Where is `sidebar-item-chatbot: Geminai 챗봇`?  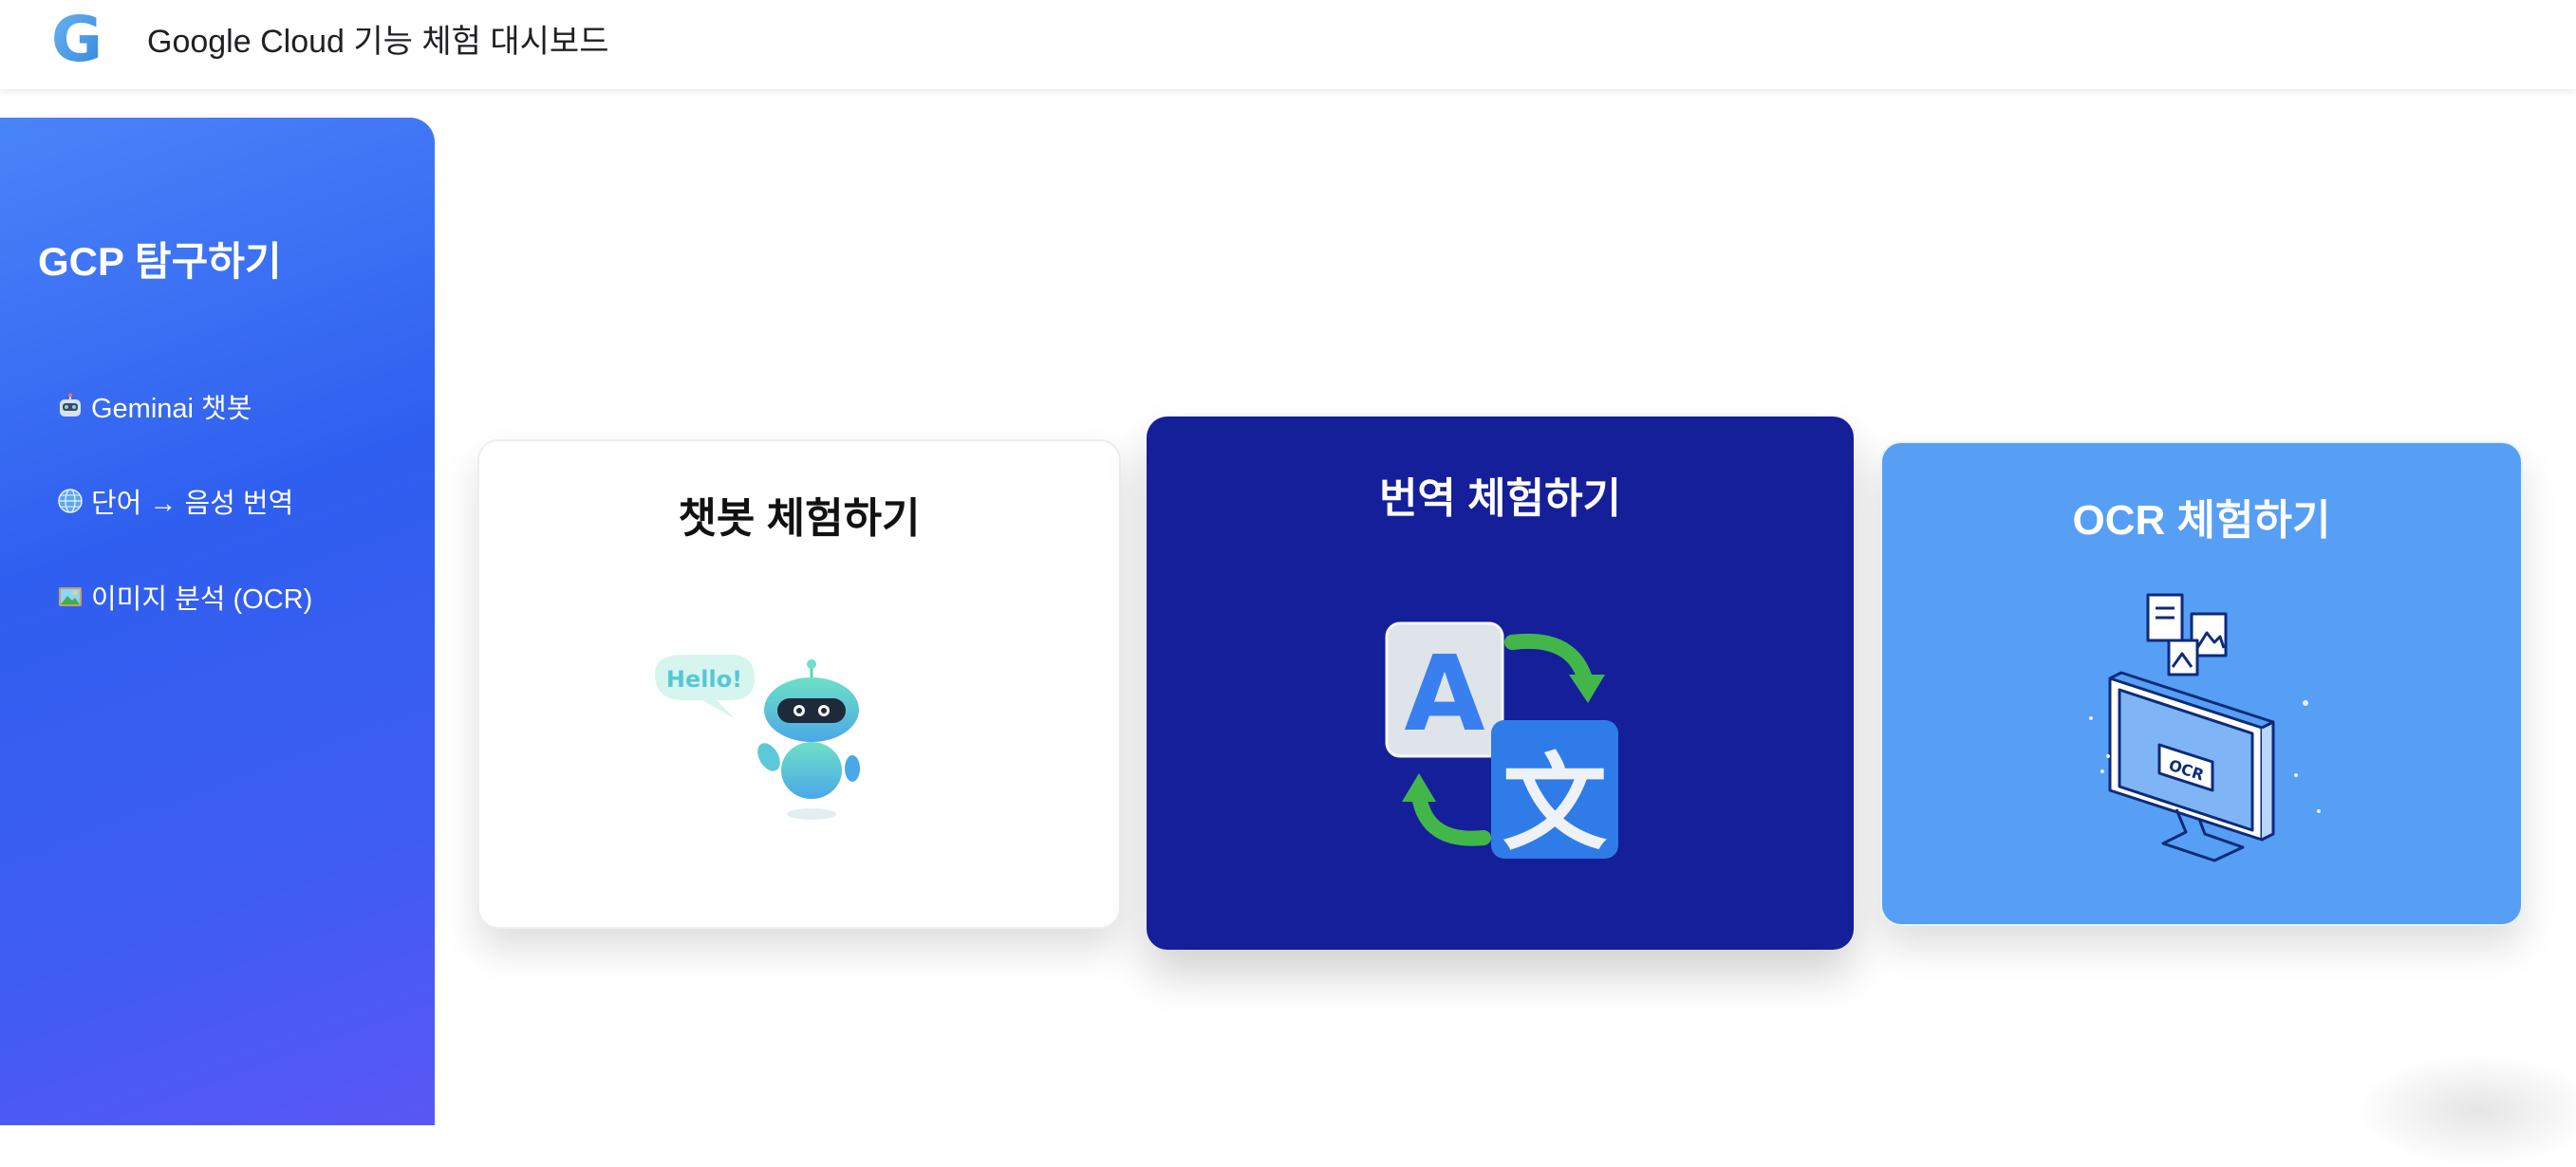 sidebar-item-chatbot: Geminai 챗봇 is located at coordinates (154, 406).